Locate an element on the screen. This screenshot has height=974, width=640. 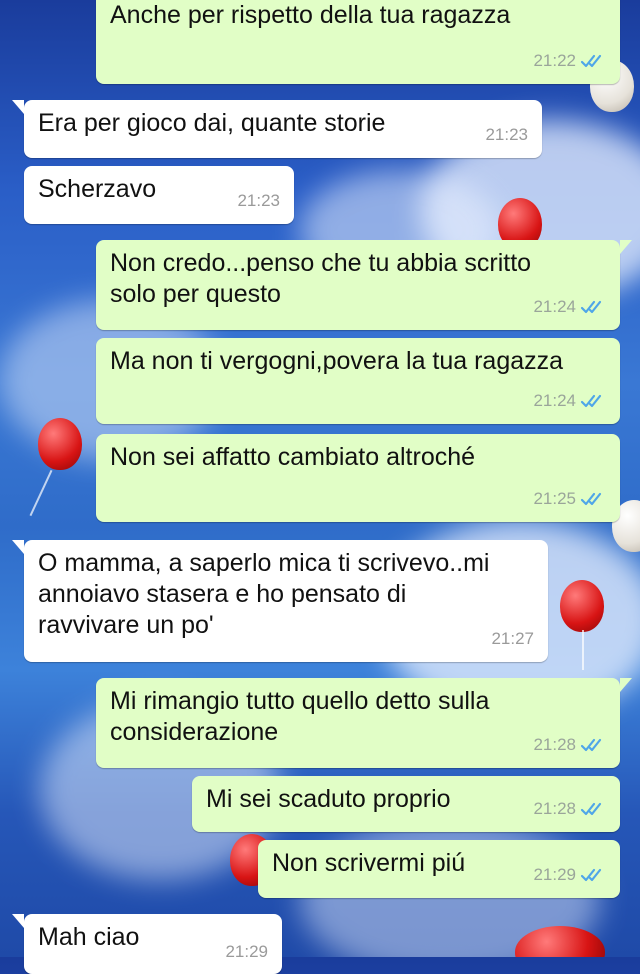
message-meta: 21:25 is located at coordinates (569, 498).